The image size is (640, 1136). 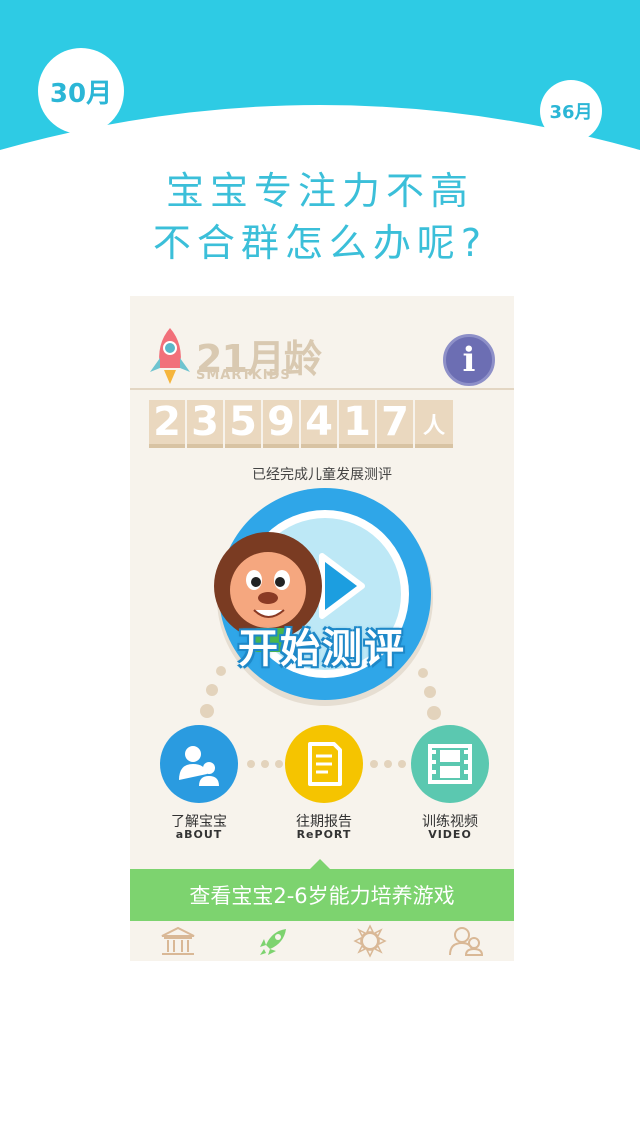 What do you see at coordinates (450, 834) in the screenshot?
I see `training-video-sublabel: VIDEO` at bounding box center [450, 834].